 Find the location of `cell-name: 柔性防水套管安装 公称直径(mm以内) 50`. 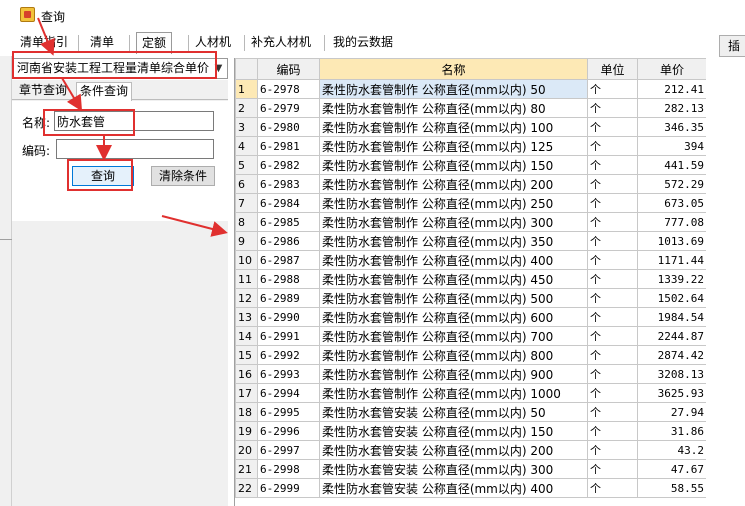

cell-name: 柔性防水套管安装 公称直径(mm以内) 50 is located at coordinates (453, 412).